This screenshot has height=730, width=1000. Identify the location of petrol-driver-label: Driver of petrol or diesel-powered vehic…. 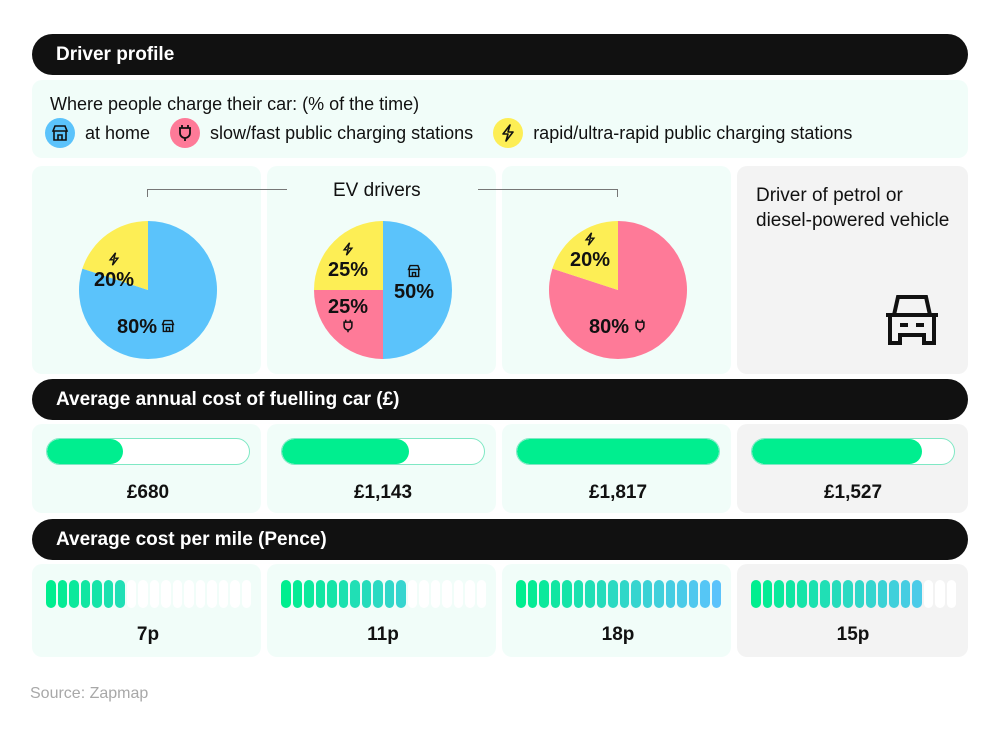
(853, 208).